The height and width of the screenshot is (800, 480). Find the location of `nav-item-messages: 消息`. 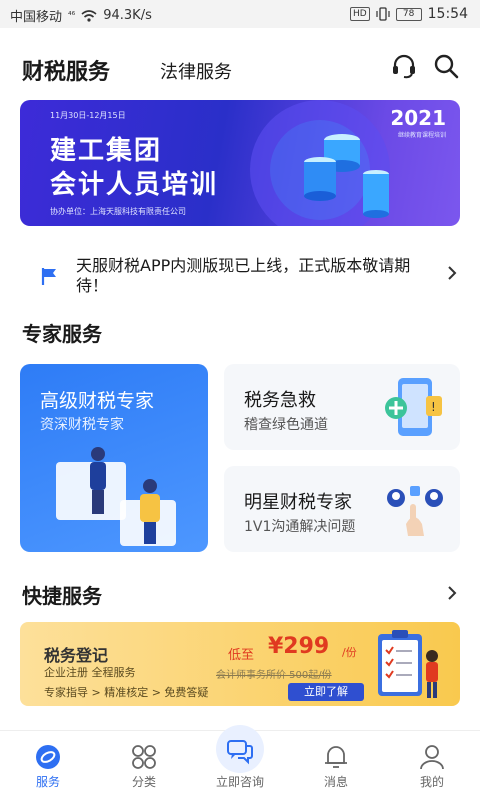

nav-item-messages: 消息 is located at coordinates (336, 765).